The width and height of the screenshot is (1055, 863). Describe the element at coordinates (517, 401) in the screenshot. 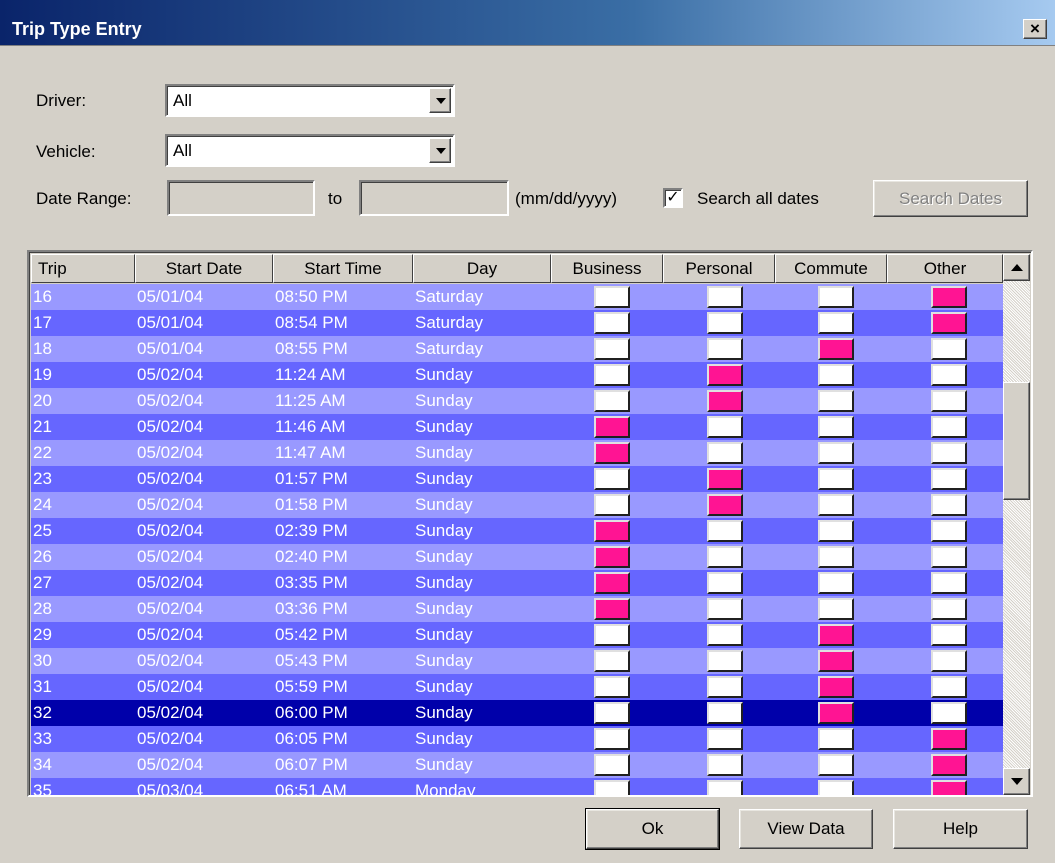

I see `table-row: 20 05/02/04 11:25 AM Sunday` at that location.